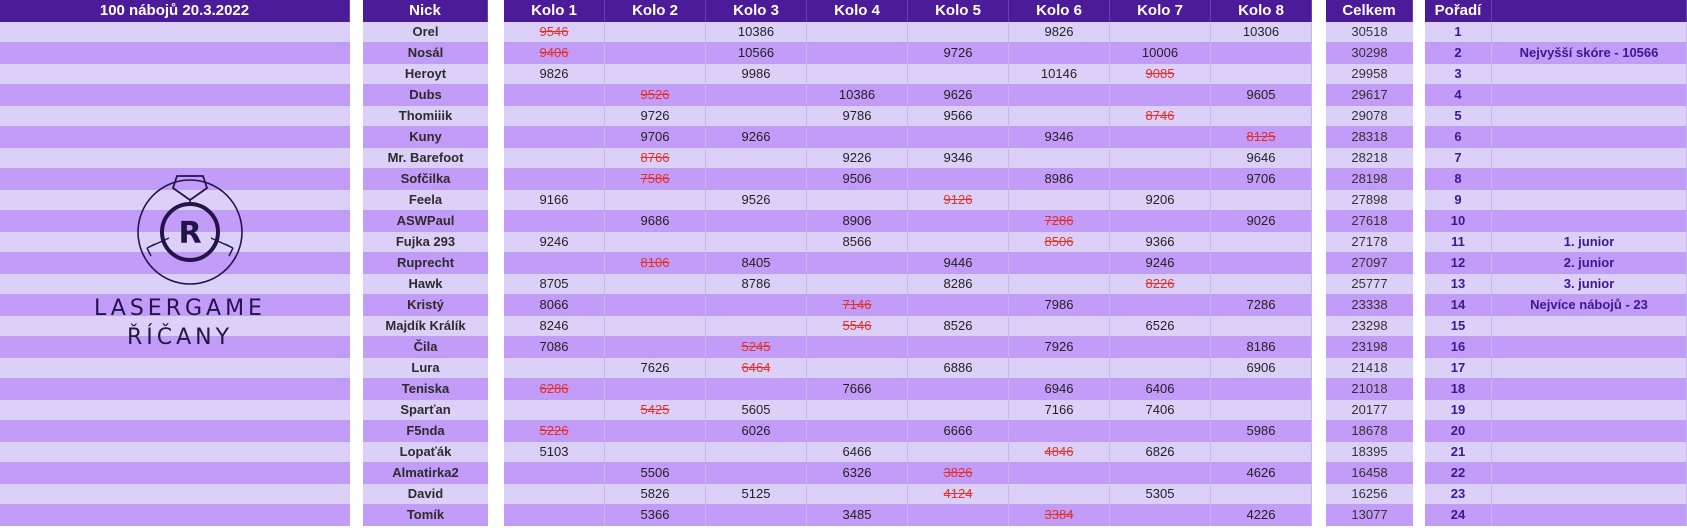 This screenshot has height=528, width=1687. Describe the element at coordinates (1369, 95) in the screenshot. I see `total-score: 29617` at that location.